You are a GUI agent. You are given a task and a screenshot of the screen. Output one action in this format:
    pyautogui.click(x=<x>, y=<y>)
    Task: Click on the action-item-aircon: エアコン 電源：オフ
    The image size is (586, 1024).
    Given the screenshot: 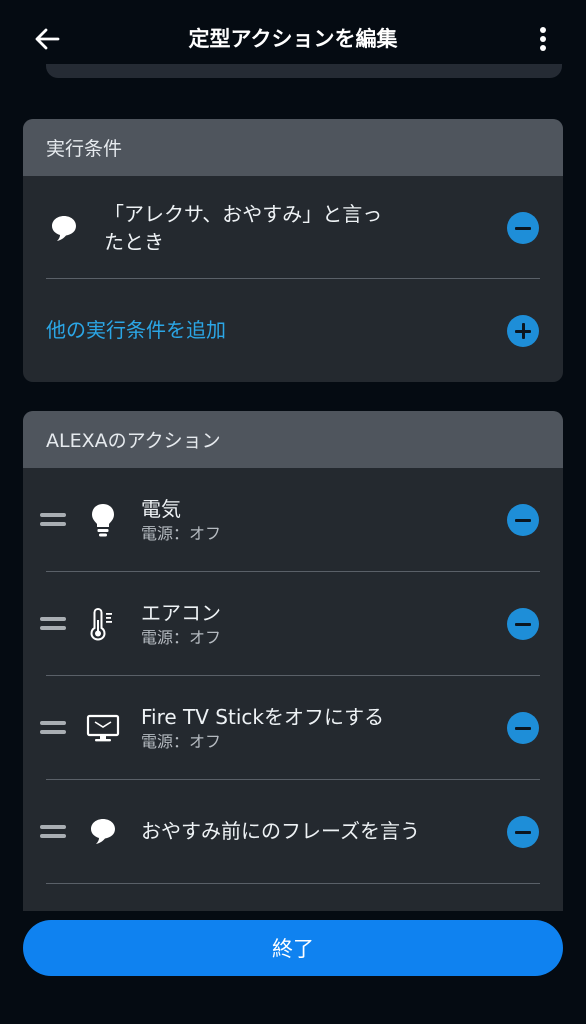 What is the action you would take?
    pyautogui.click(x=293, y=624)
    